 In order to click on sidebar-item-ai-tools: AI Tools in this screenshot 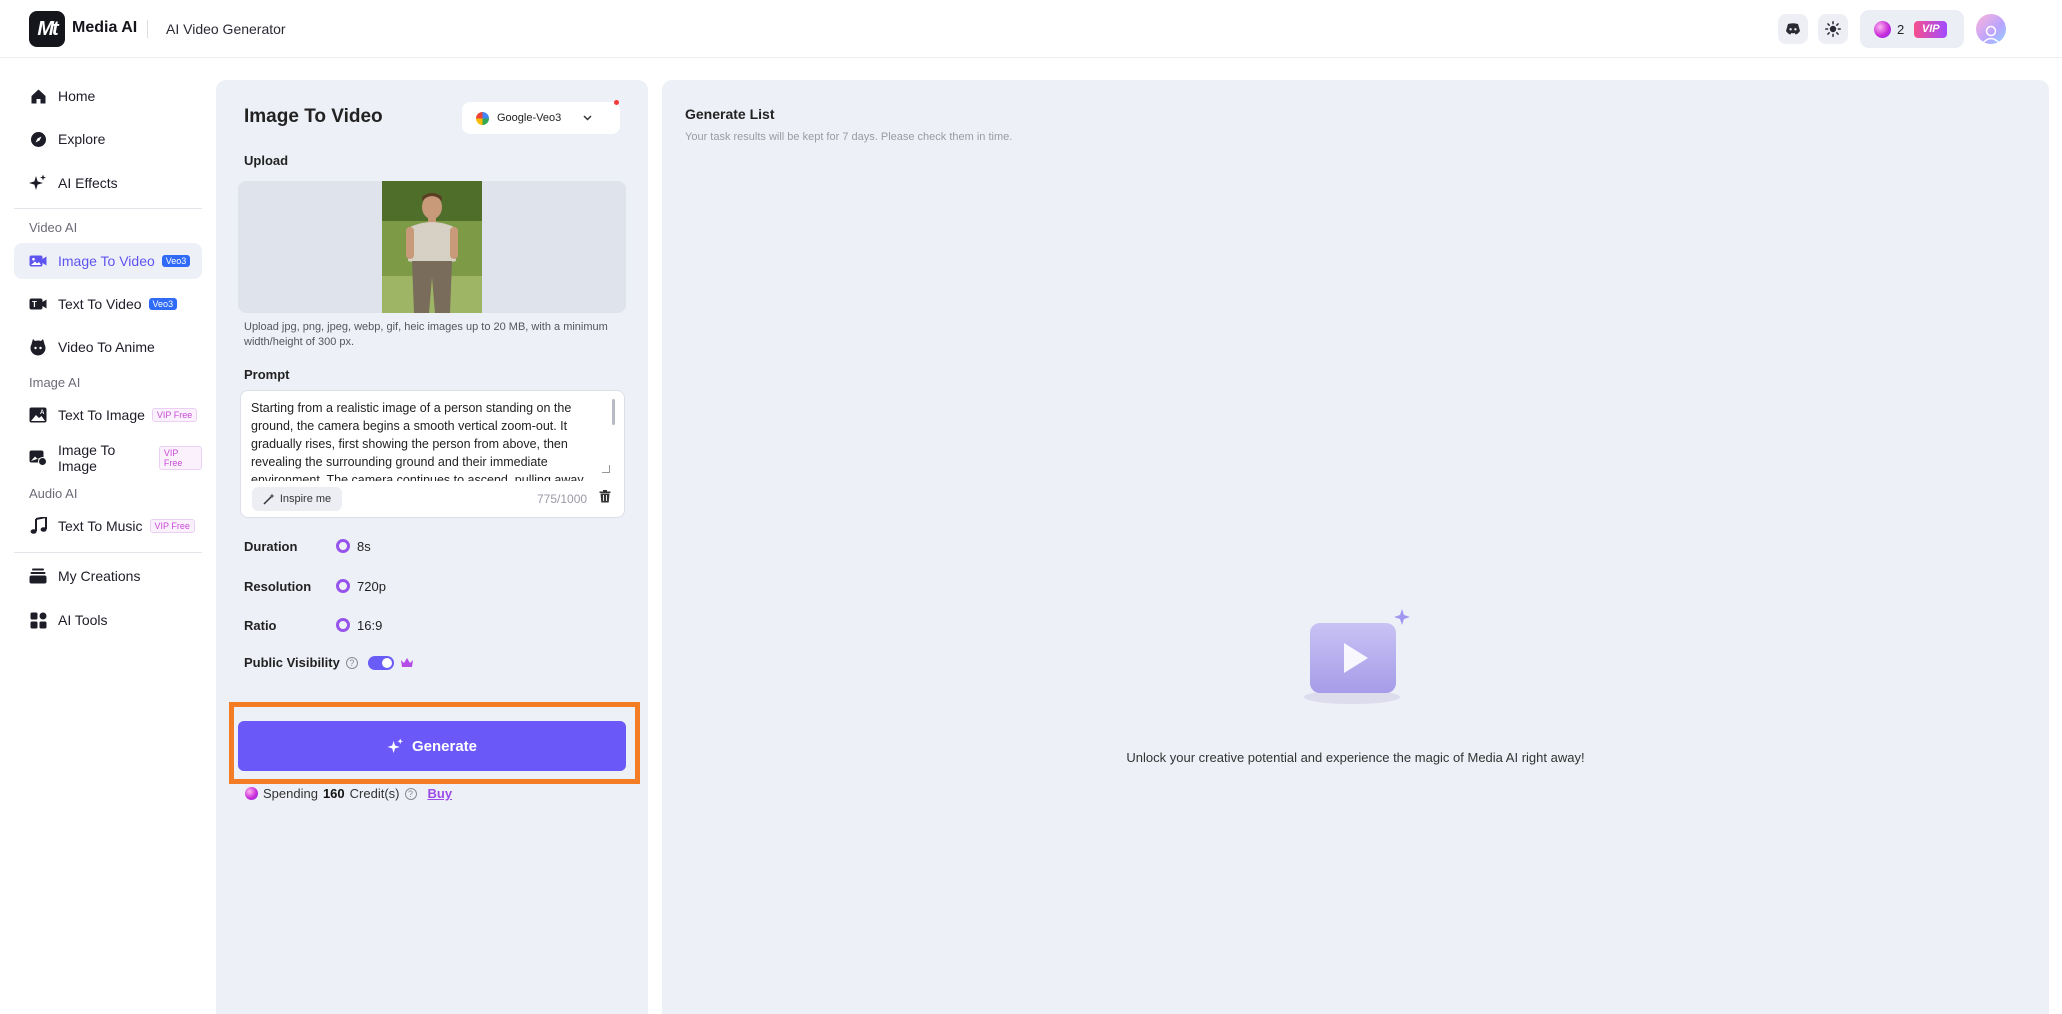, I will do `click(108, 620)`.